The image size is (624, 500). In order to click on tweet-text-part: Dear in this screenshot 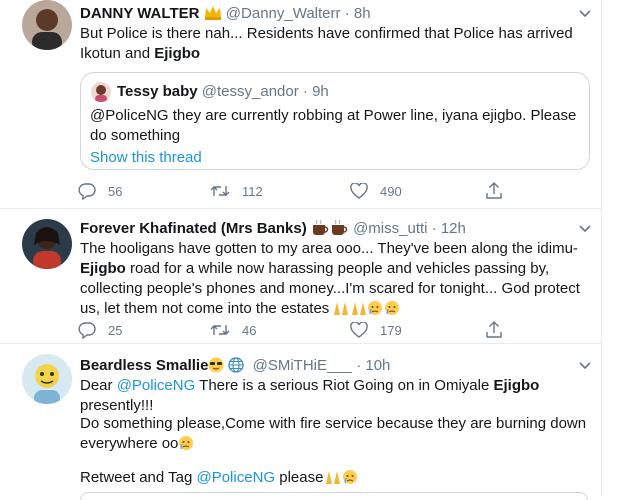, I will do `click(98, 385)`.